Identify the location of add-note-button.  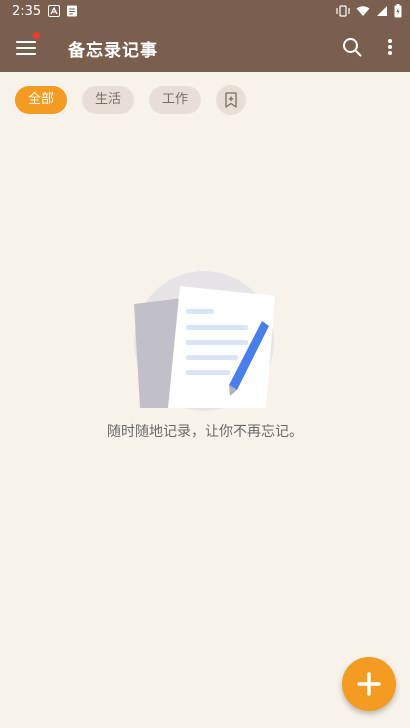
(369, 684).